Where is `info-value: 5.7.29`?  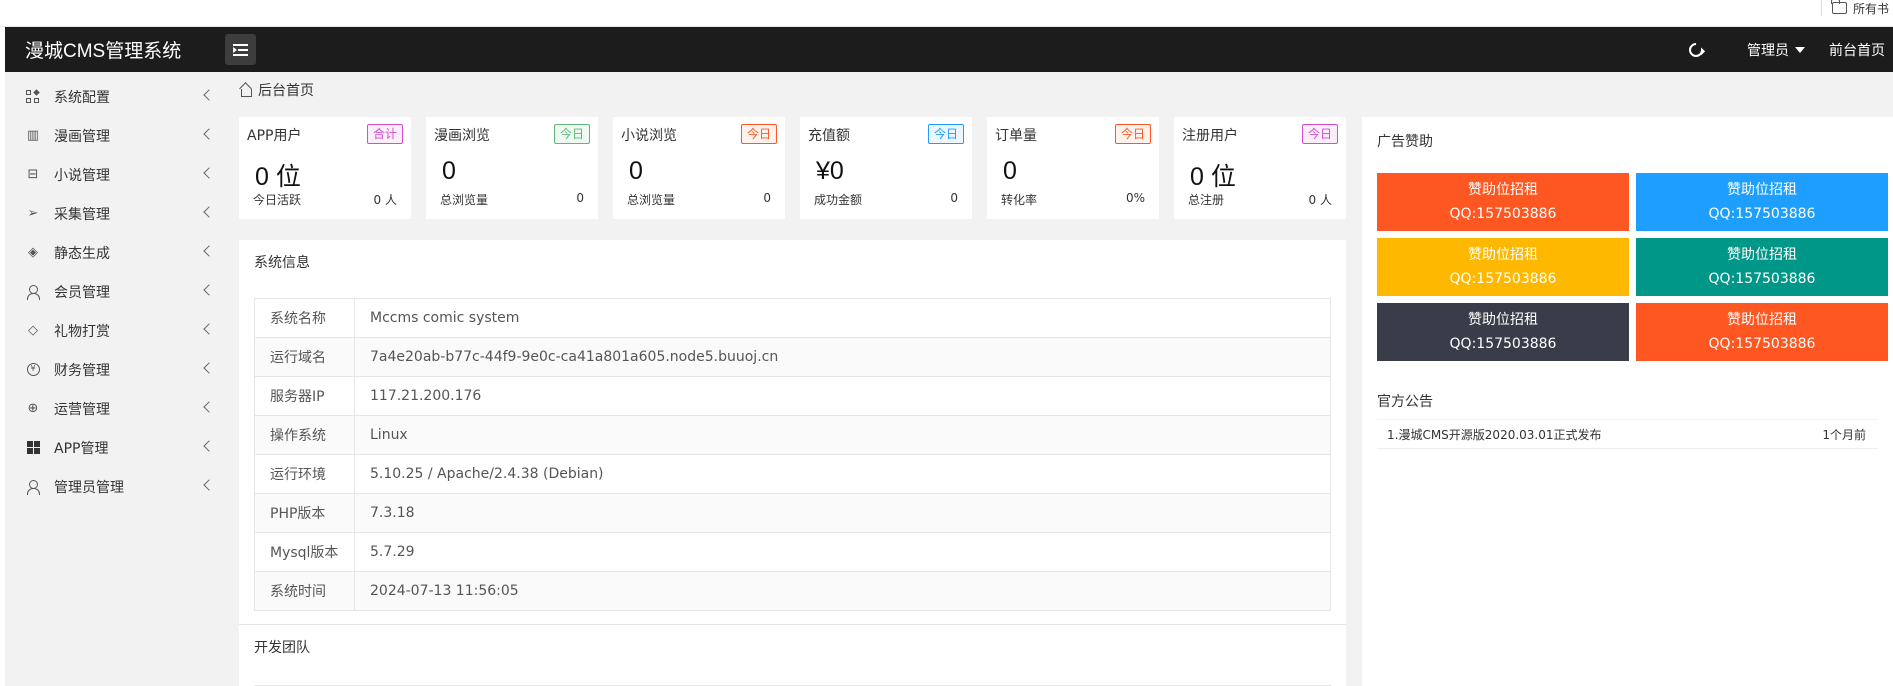 info-value: 5.7.29 is located at coordinates (842, 552).